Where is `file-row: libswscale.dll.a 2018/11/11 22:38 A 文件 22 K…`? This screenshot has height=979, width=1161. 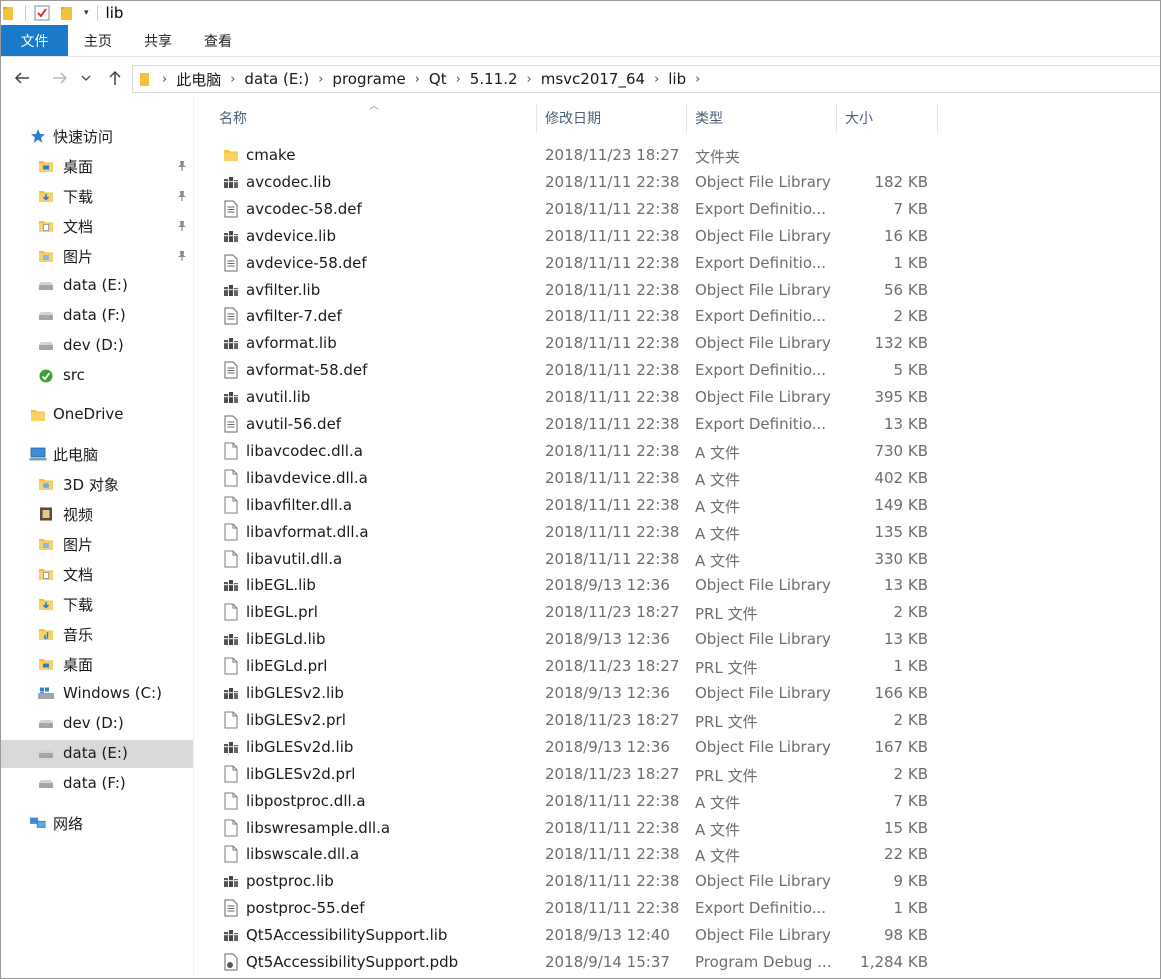
file-row: libswscale.dll.a 2018/11/11 22:38 A 文件 22 K… is located at coordinates (678, 854).